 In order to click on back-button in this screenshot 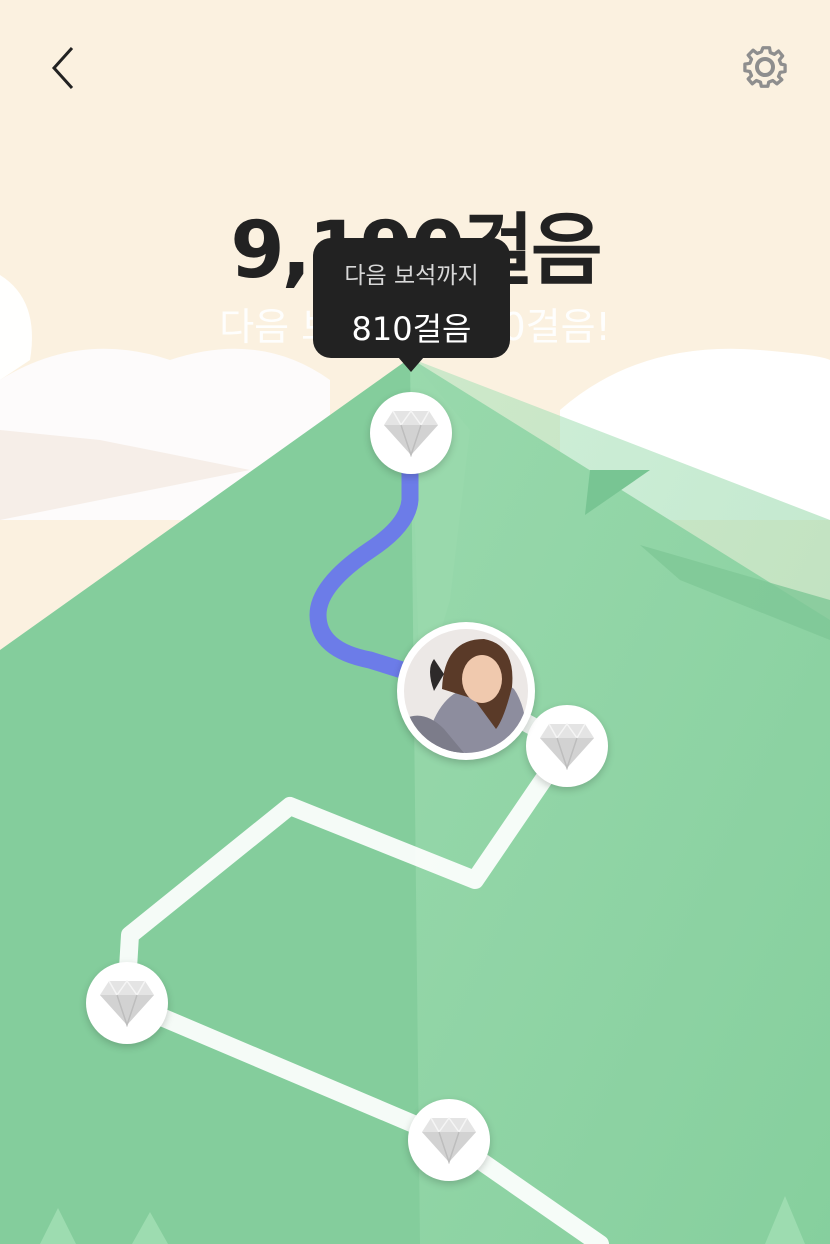, I will do `click(66, 68)`.